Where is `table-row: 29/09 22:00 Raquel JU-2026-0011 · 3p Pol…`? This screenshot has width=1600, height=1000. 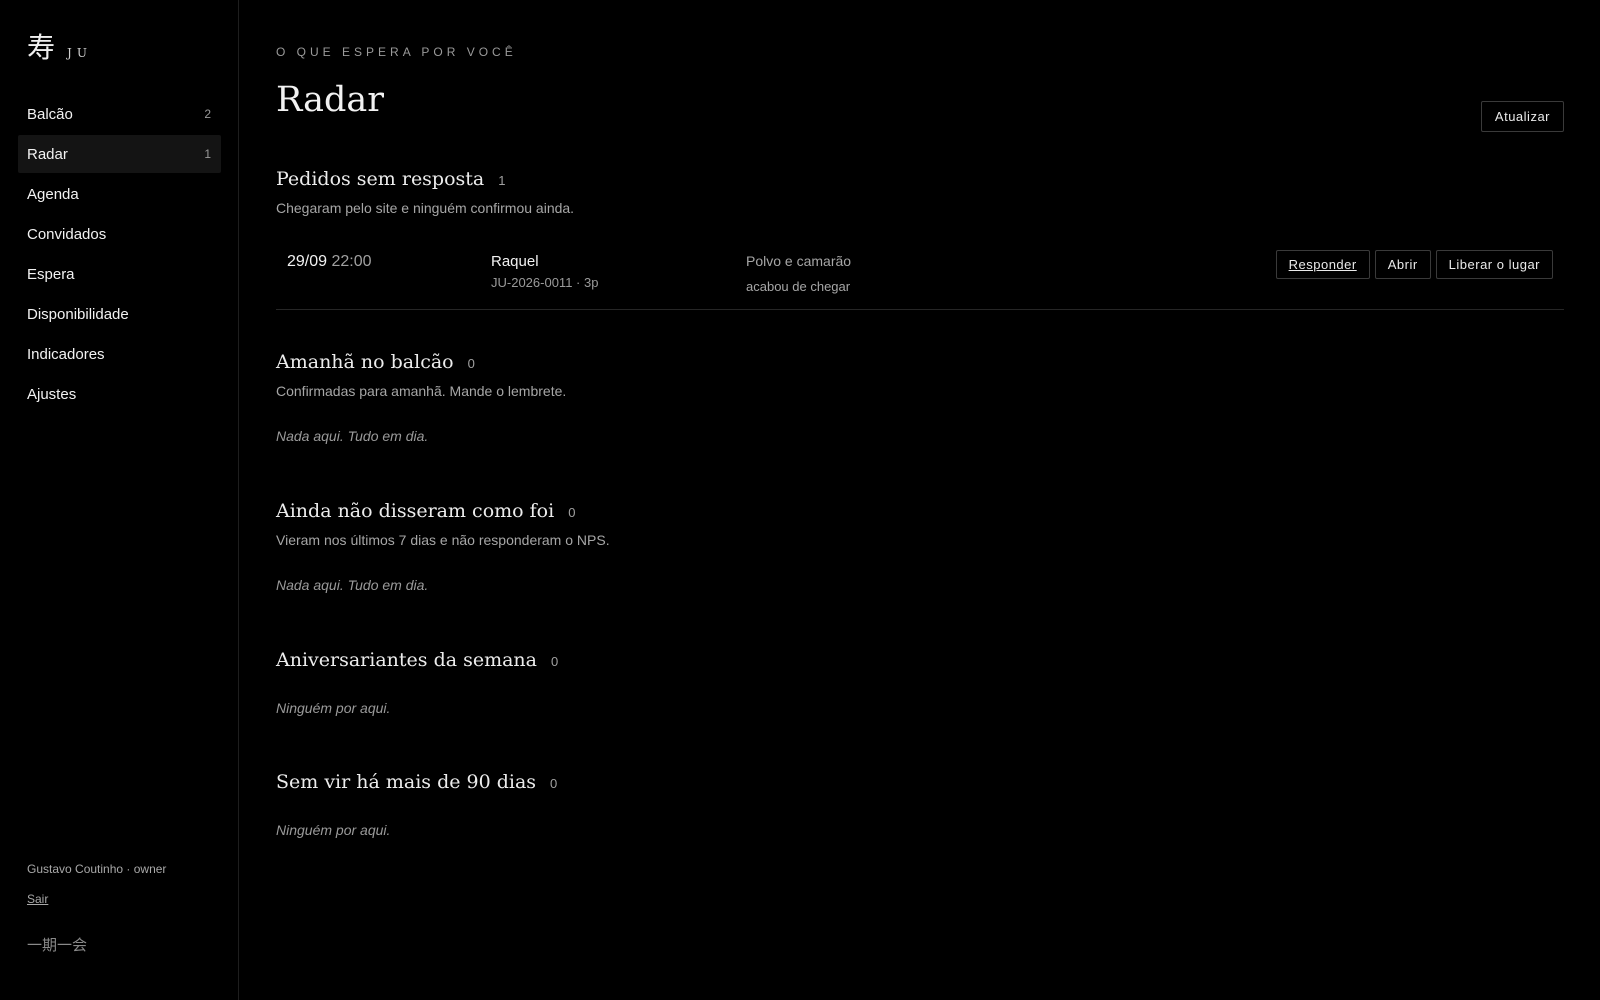 table-row: 29/09 22:00 Raquel JU-2026-0011 · 3p Pol… is located at coordinates (920, 274).